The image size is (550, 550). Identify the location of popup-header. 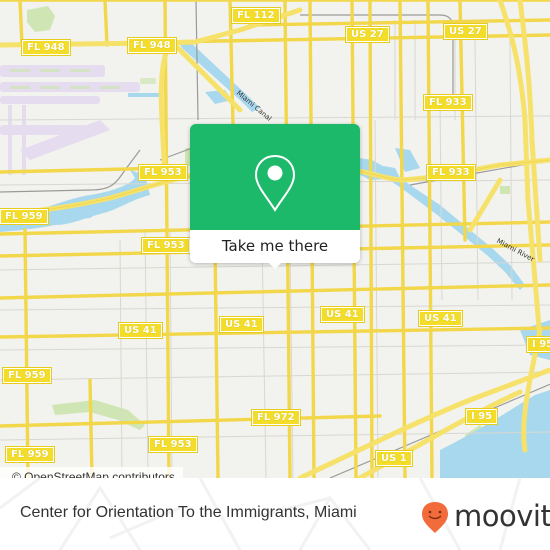
(275, 177).